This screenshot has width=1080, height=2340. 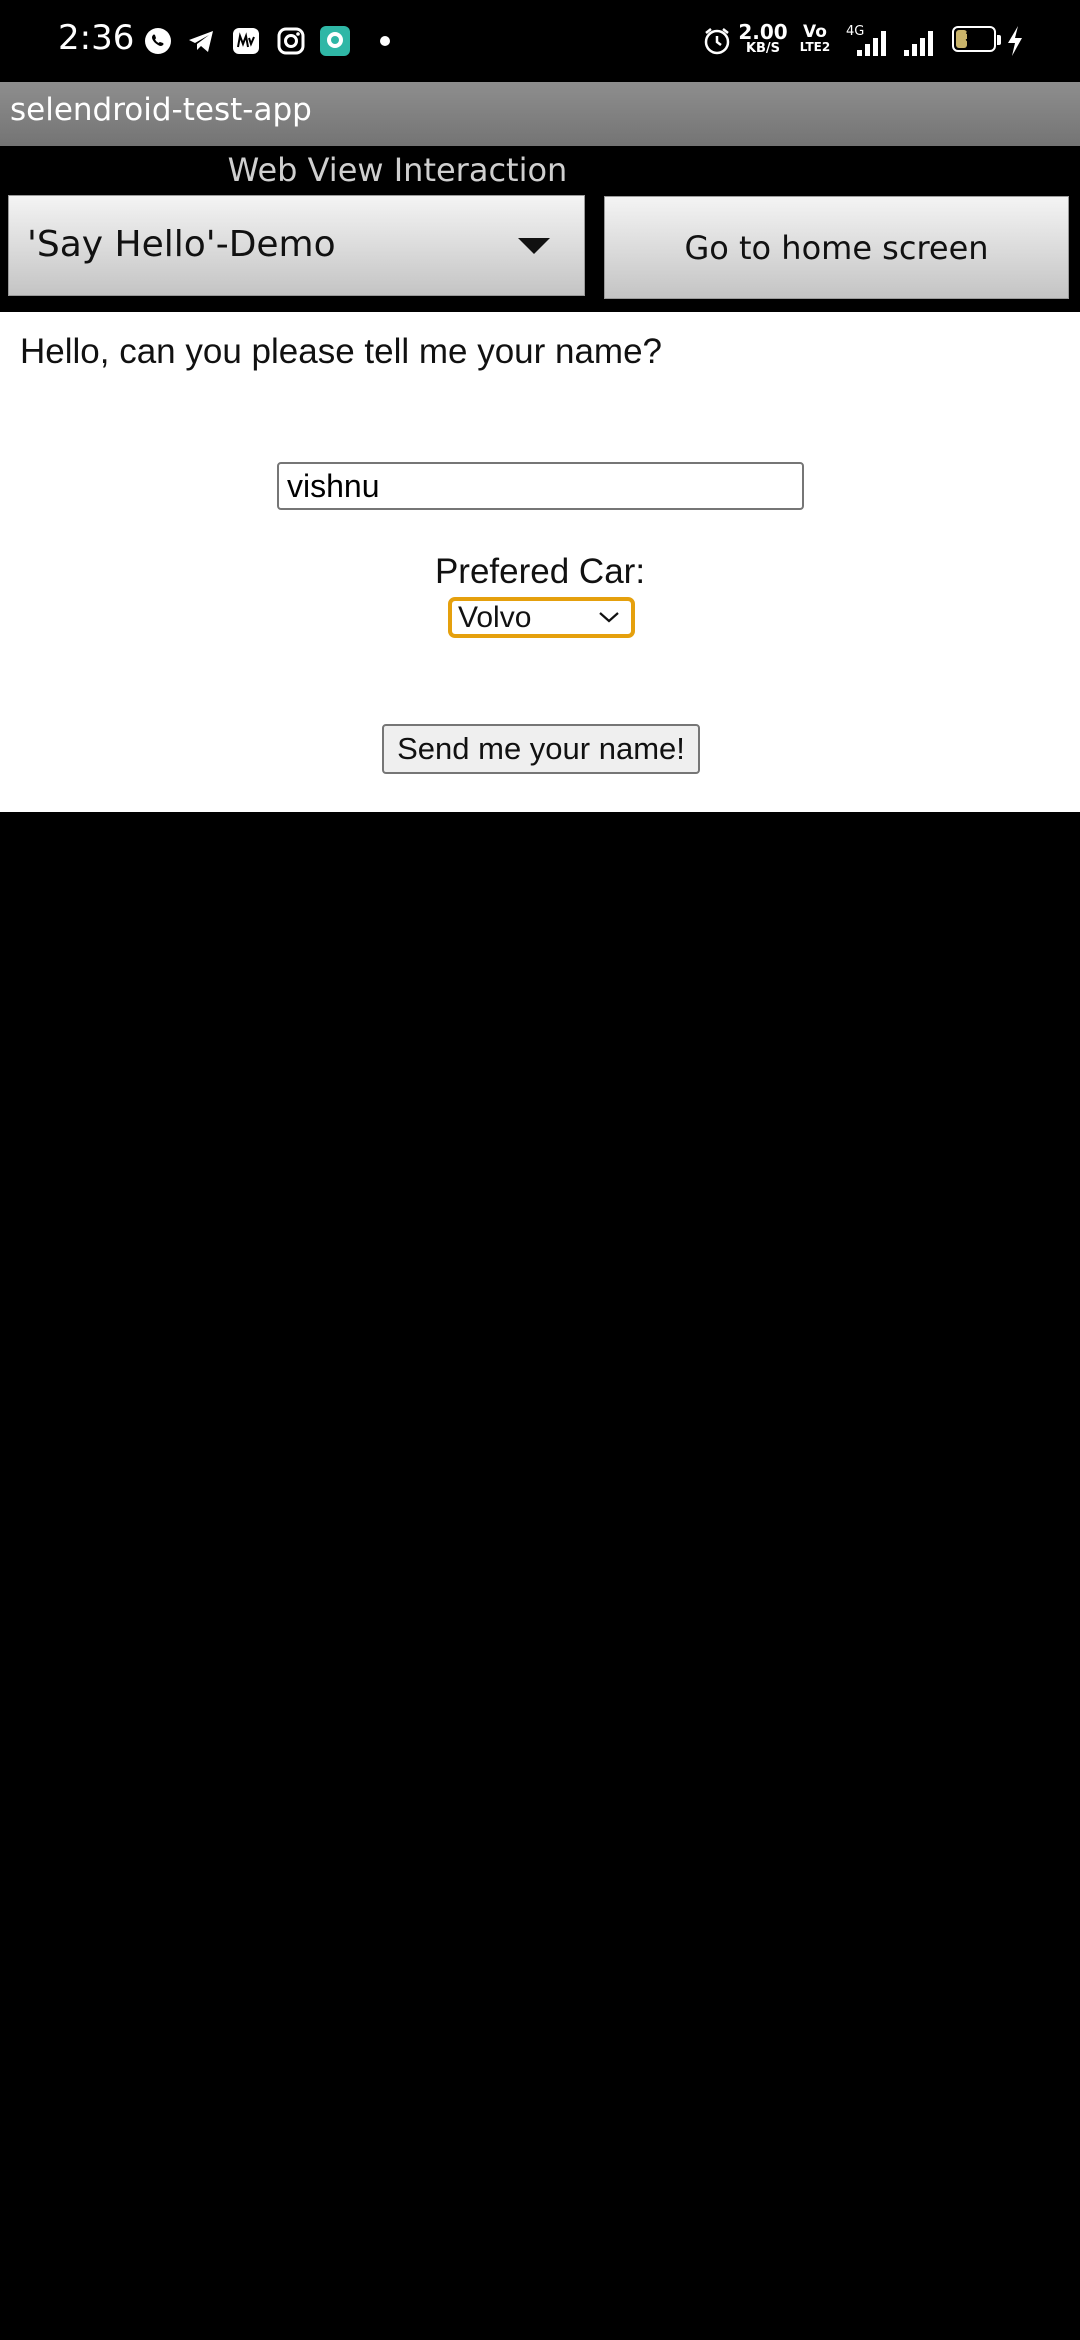 I want to click on battery-indicator: 37, so click(x=976, y=39).